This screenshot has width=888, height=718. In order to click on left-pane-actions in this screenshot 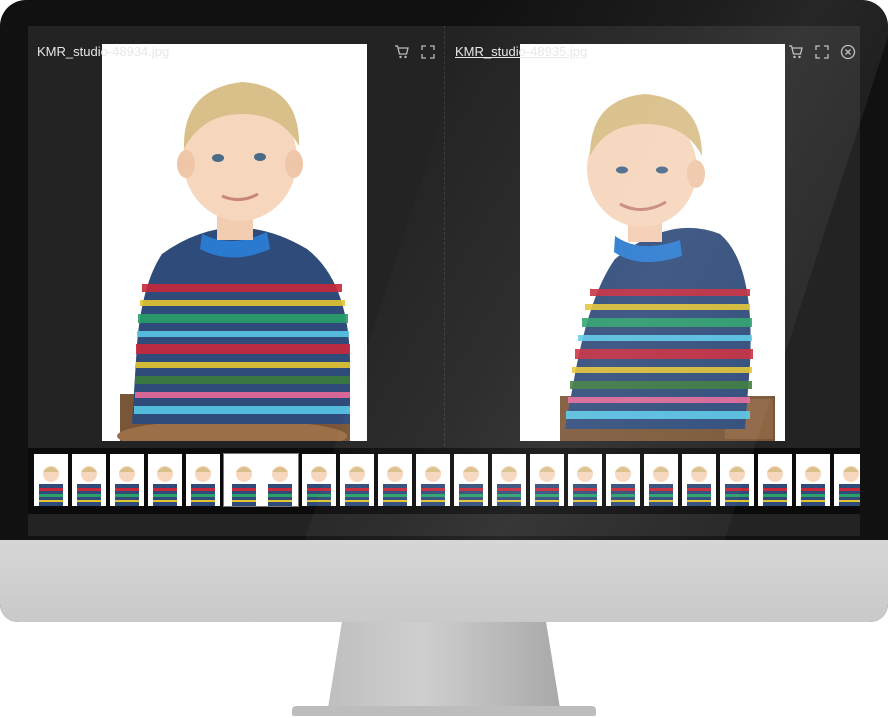, I will do `click(415, 52)`.